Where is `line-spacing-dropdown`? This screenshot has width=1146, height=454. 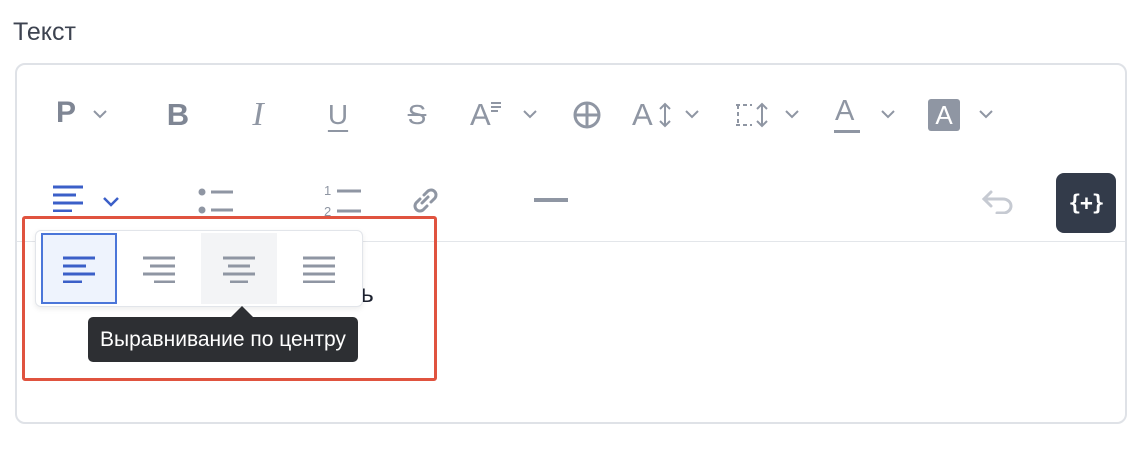
line-spacing-dropdown is located at coordinates (768, 115).